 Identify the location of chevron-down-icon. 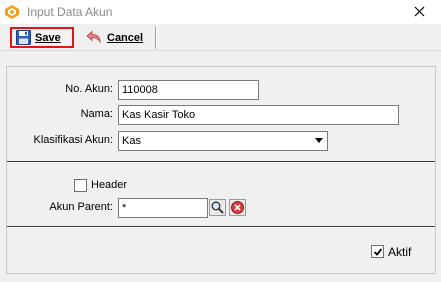
(319, 140).